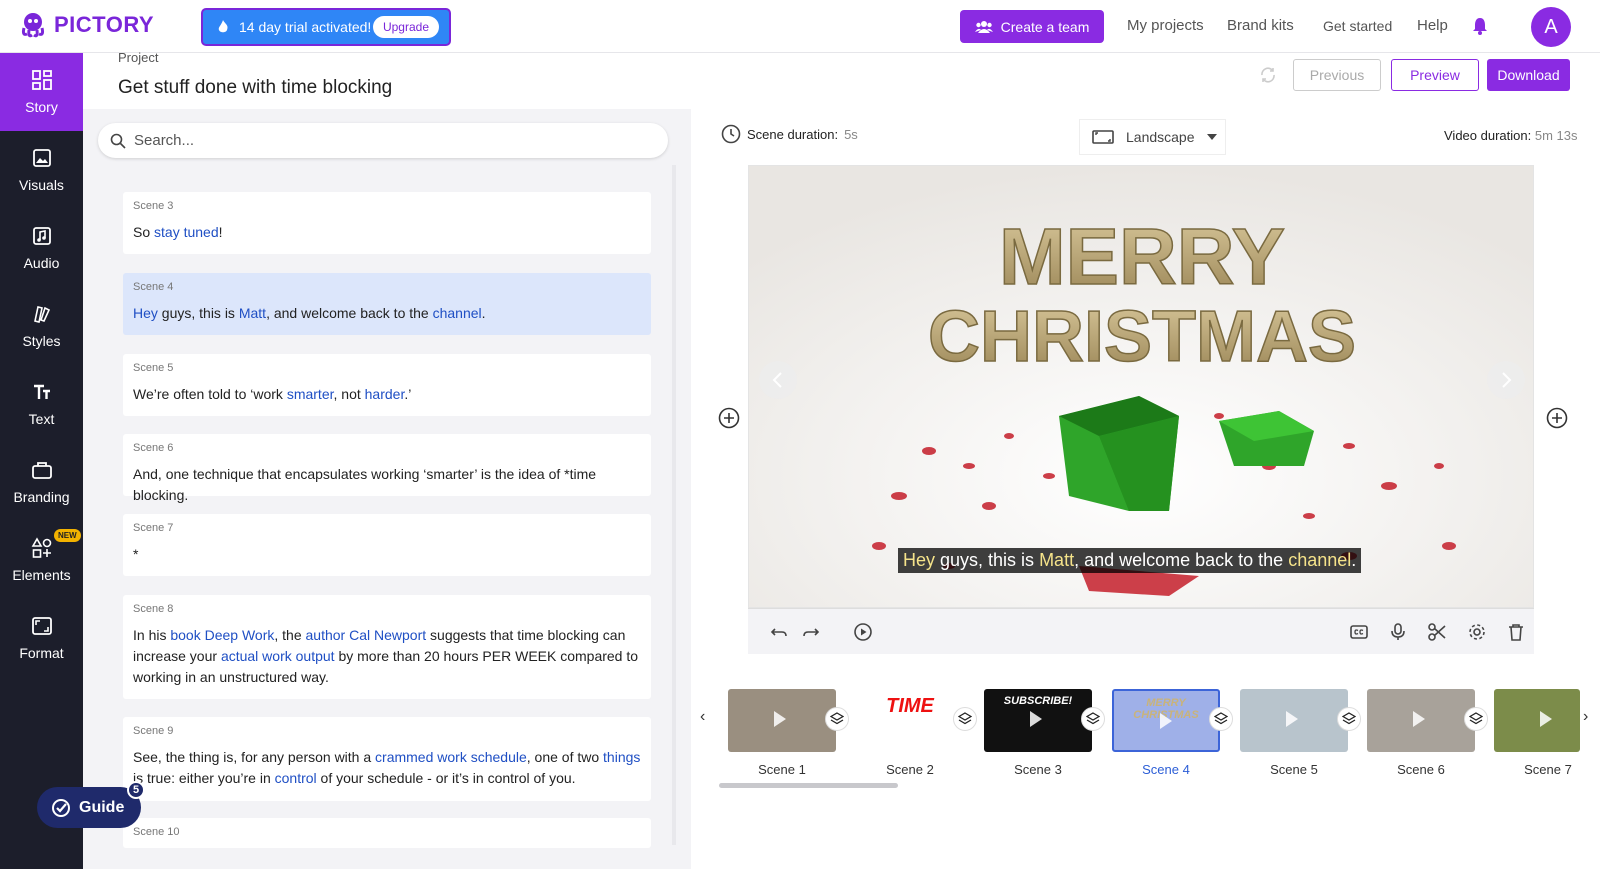 The height and width of the screenshot is (869, 1600). I want to click on redo-icon, so click(811, 632).